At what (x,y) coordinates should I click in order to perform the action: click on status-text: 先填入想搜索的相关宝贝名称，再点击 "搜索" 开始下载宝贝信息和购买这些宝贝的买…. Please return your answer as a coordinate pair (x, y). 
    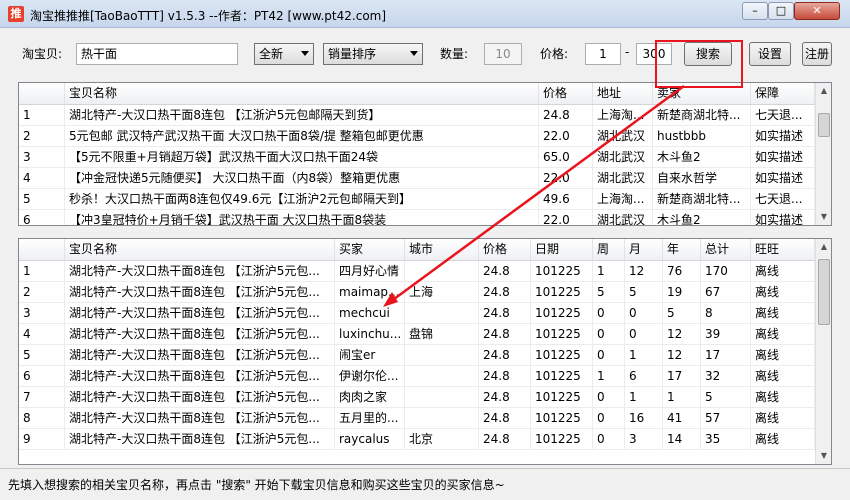
    Looking at the image, I should click on (256, 485).